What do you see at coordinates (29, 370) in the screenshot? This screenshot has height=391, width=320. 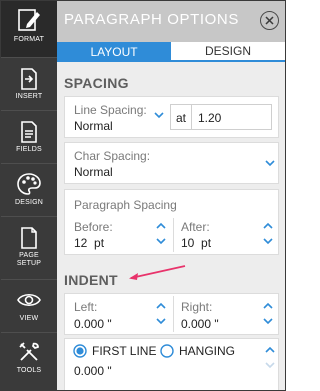 I see `rail-label: TOOLS` at bounding box center [29, 370].